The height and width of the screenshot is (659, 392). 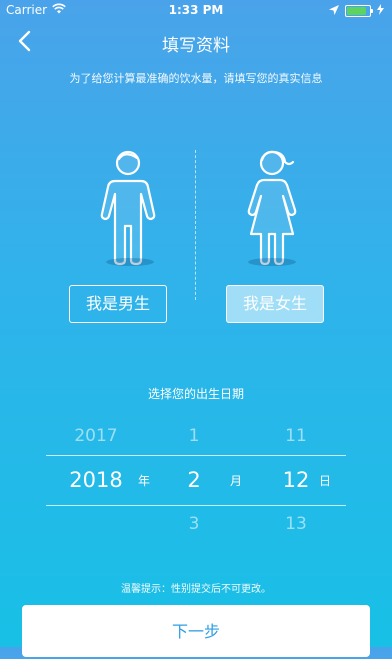 What do you see at coordinates (236, 481) in the screenshot?
I see `month-unit: 月` at bounding box center [236, 481].